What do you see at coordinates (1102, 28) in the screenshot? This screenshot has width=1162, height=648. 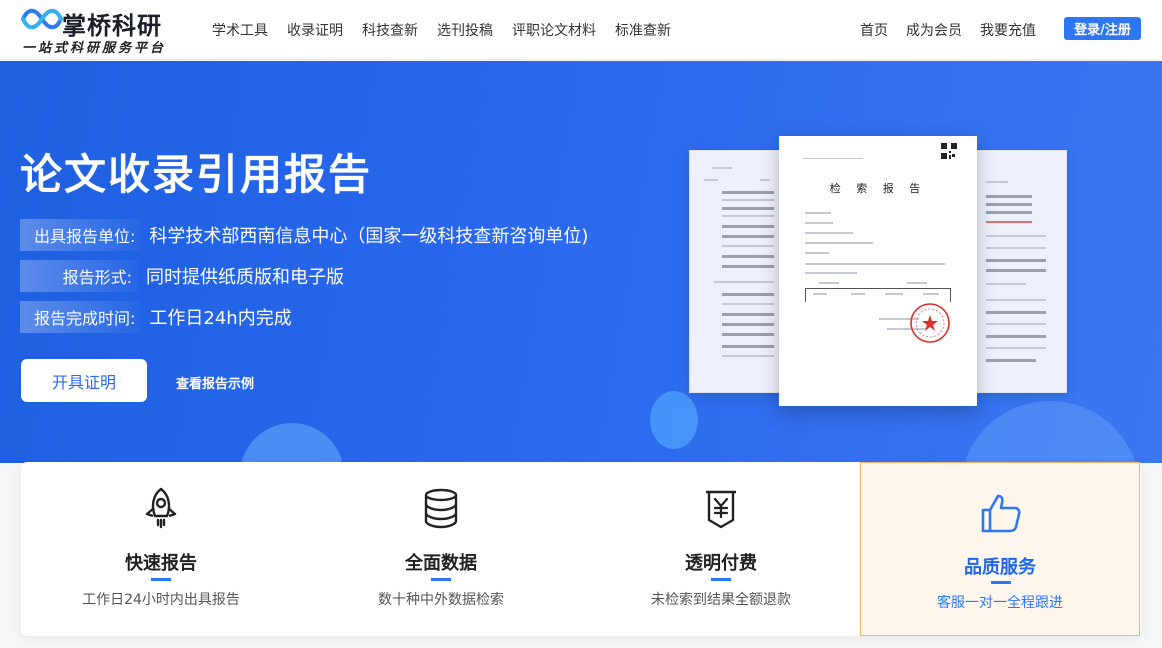 I see `login-register-button: 登录/注册` at bounding box center [1102, 28].